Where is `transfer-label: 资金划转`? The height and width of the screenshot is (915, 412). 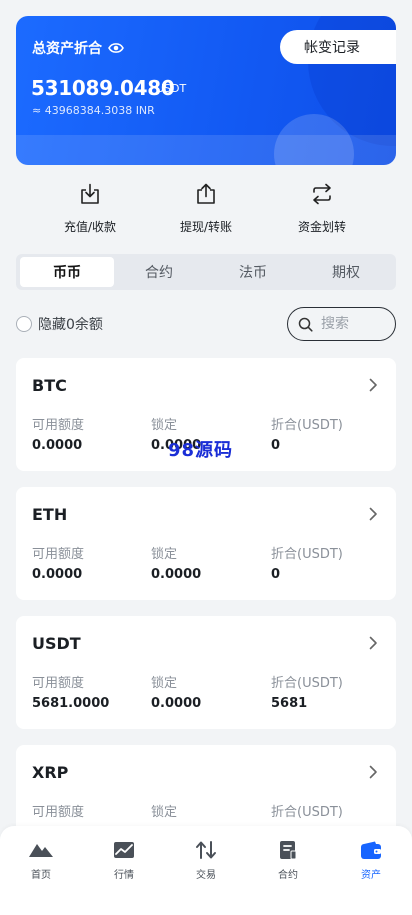 transfer-label: 资金划转 is located at coordinates (321, 227).